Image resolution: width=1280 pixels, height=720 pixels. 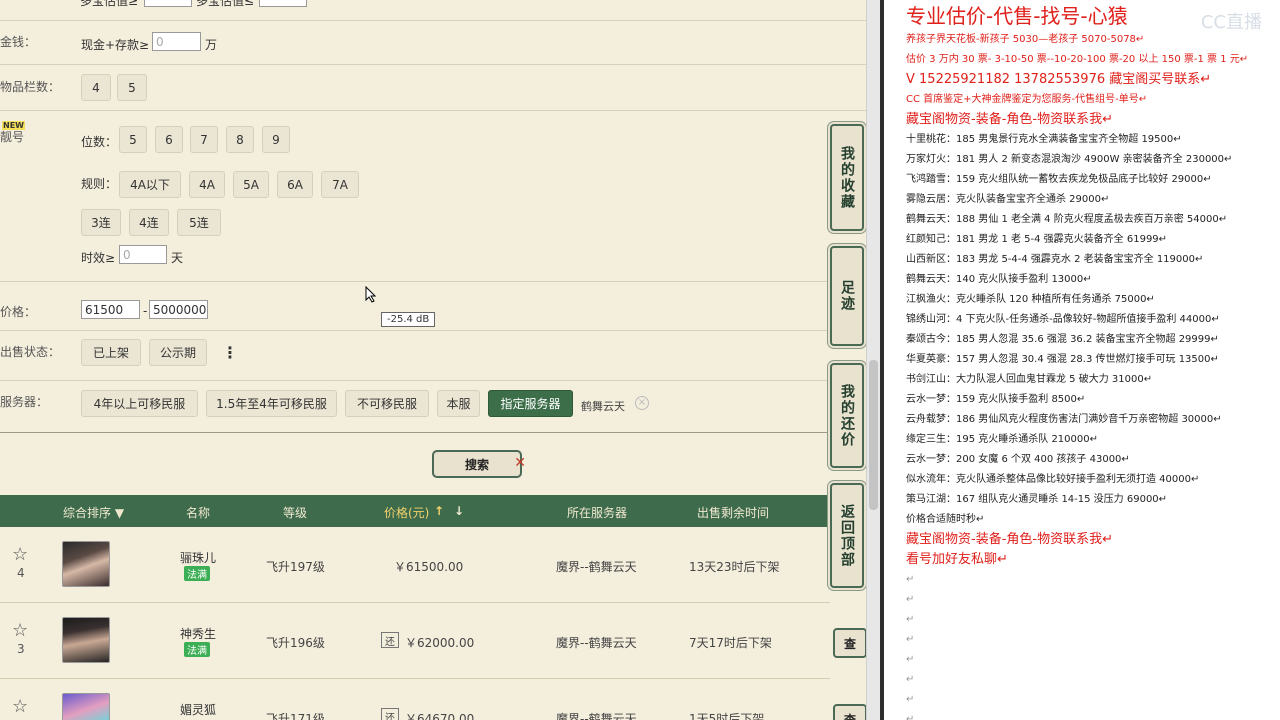 I want to click on status-option-listed: 已上架, so click(x=111, y=352).